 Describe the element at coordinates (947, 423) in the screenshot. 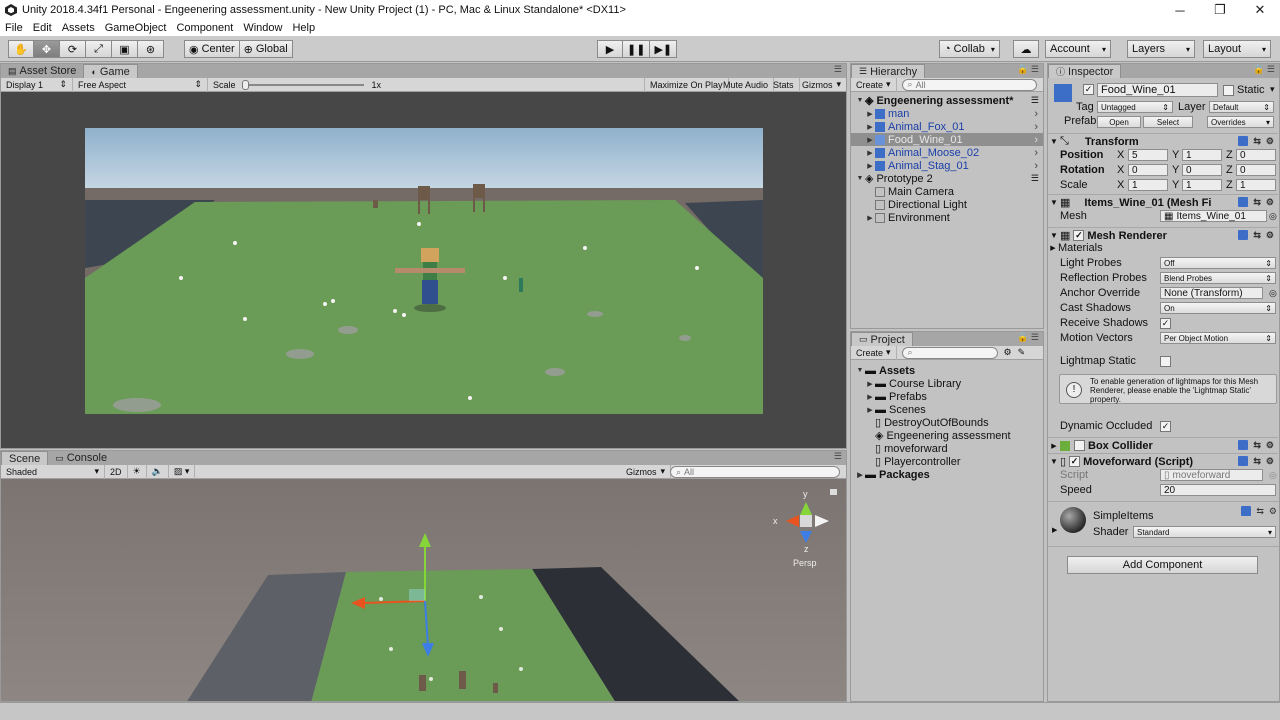

I see `project-item: ▯ DestroyOutOfBounds` at that location.